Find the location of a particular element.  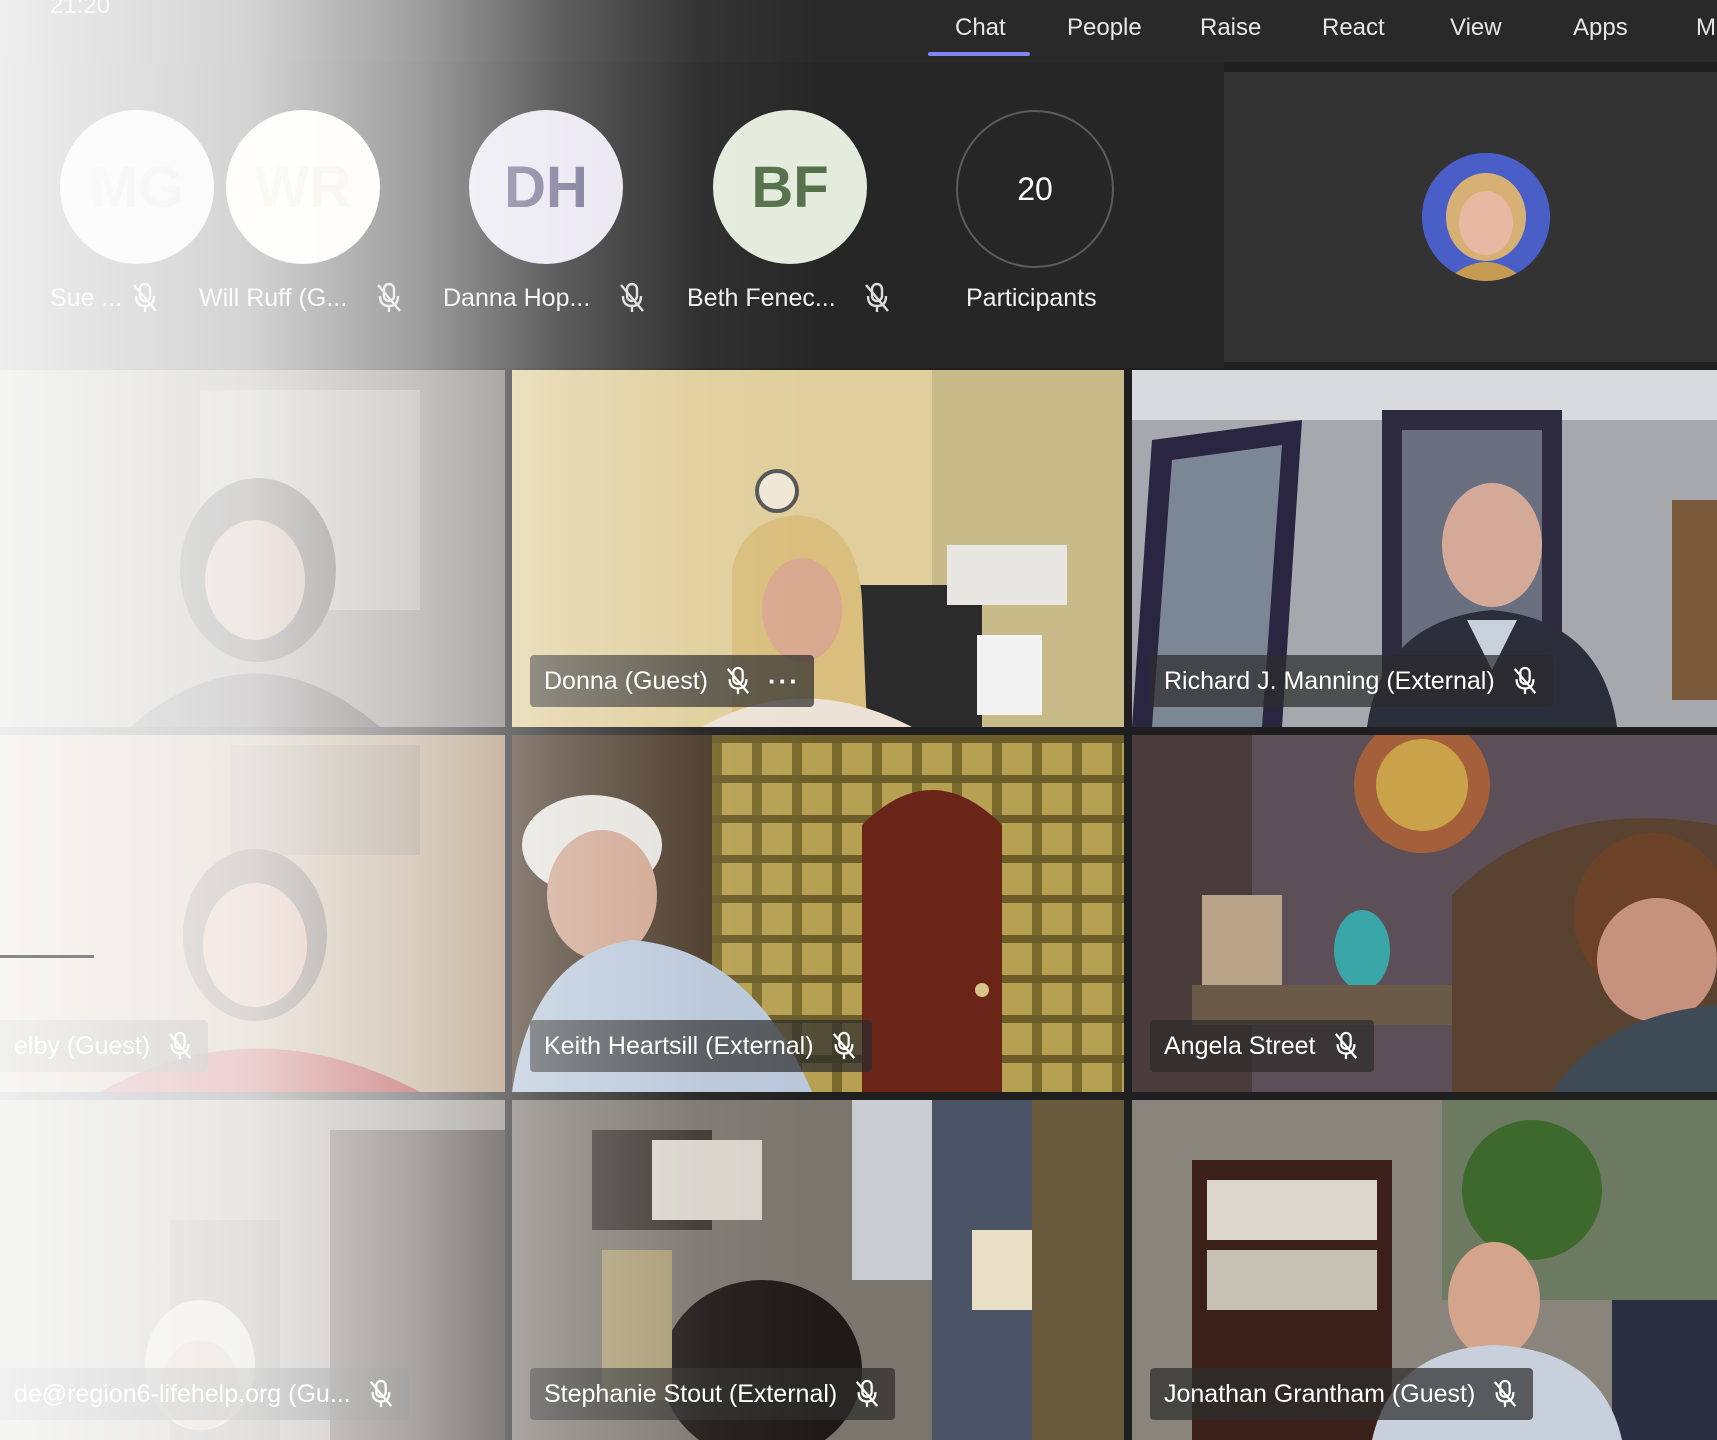

meeting-timer: 21:20 is located at coordinates (80, 9).